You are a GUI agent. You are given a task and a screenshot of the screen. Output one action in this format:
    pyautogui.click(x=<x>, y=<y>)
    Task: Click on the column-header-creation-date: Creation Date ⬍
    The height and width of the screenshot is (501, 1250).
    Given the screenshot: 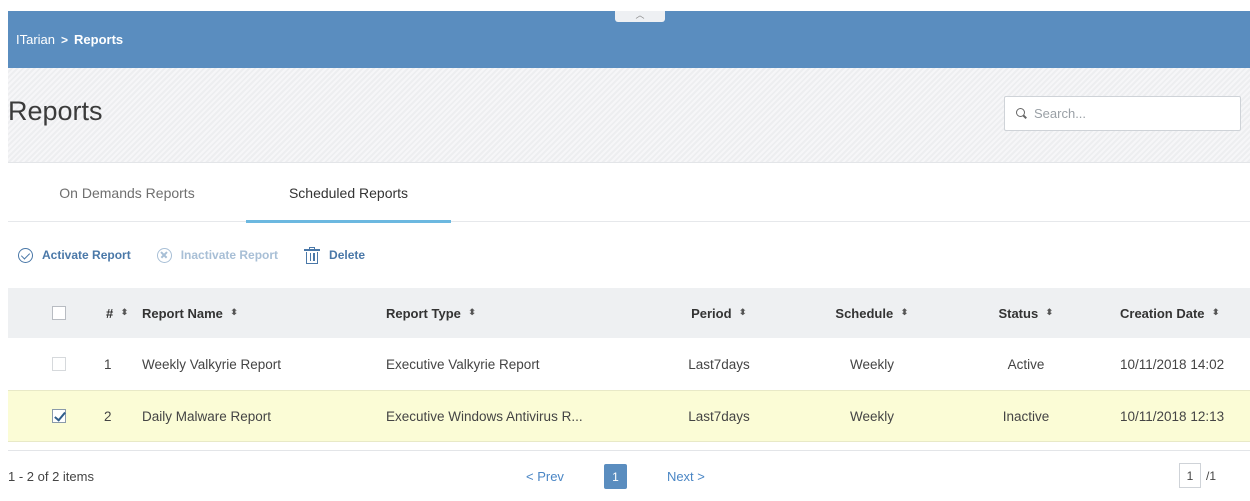 What is the action you would take?
    pyautogui.click(x=1170, y=313)
    